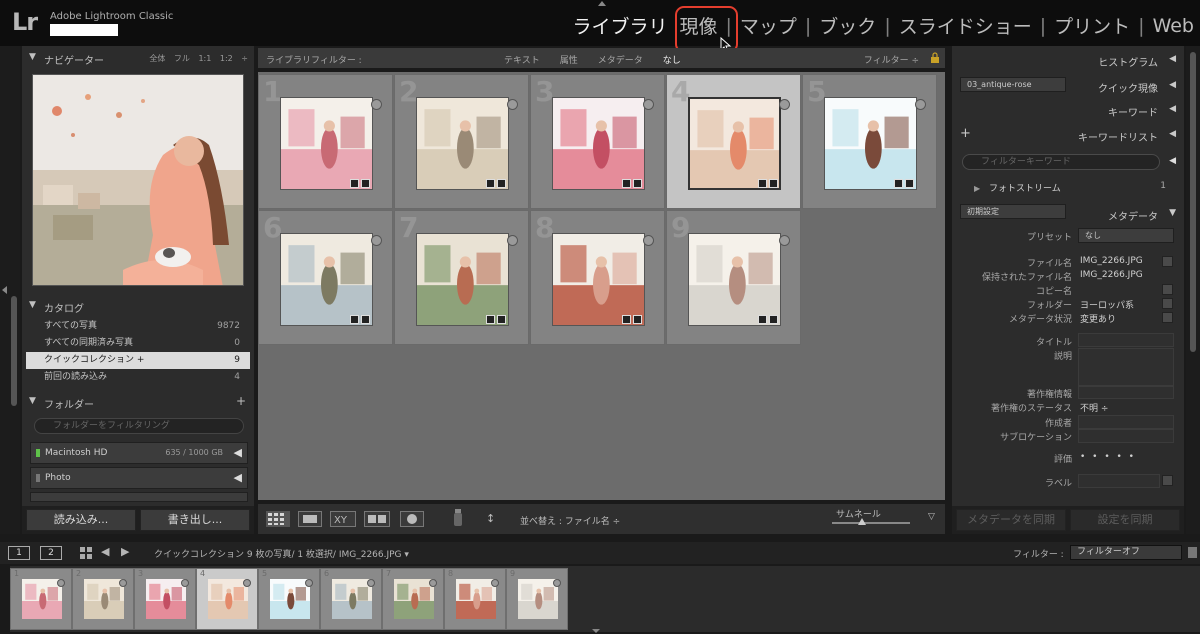 The image size is (1200, 634). Describe the element at coordinates (198, 58) in the screenshot. I see `navigator-zoom-controls: 全体 フル 1:1 1:2 ÷` at that location.